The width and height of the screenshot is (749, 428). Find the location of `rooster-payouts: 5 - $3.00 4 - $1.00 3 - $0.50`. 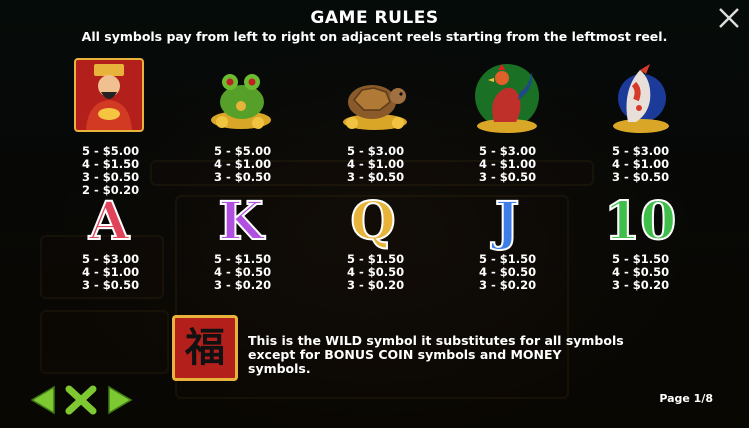

rooster-payouts: 5 - $3.00 4 - $1.00 3 - $0.50 is located at coordinates (507, 164).